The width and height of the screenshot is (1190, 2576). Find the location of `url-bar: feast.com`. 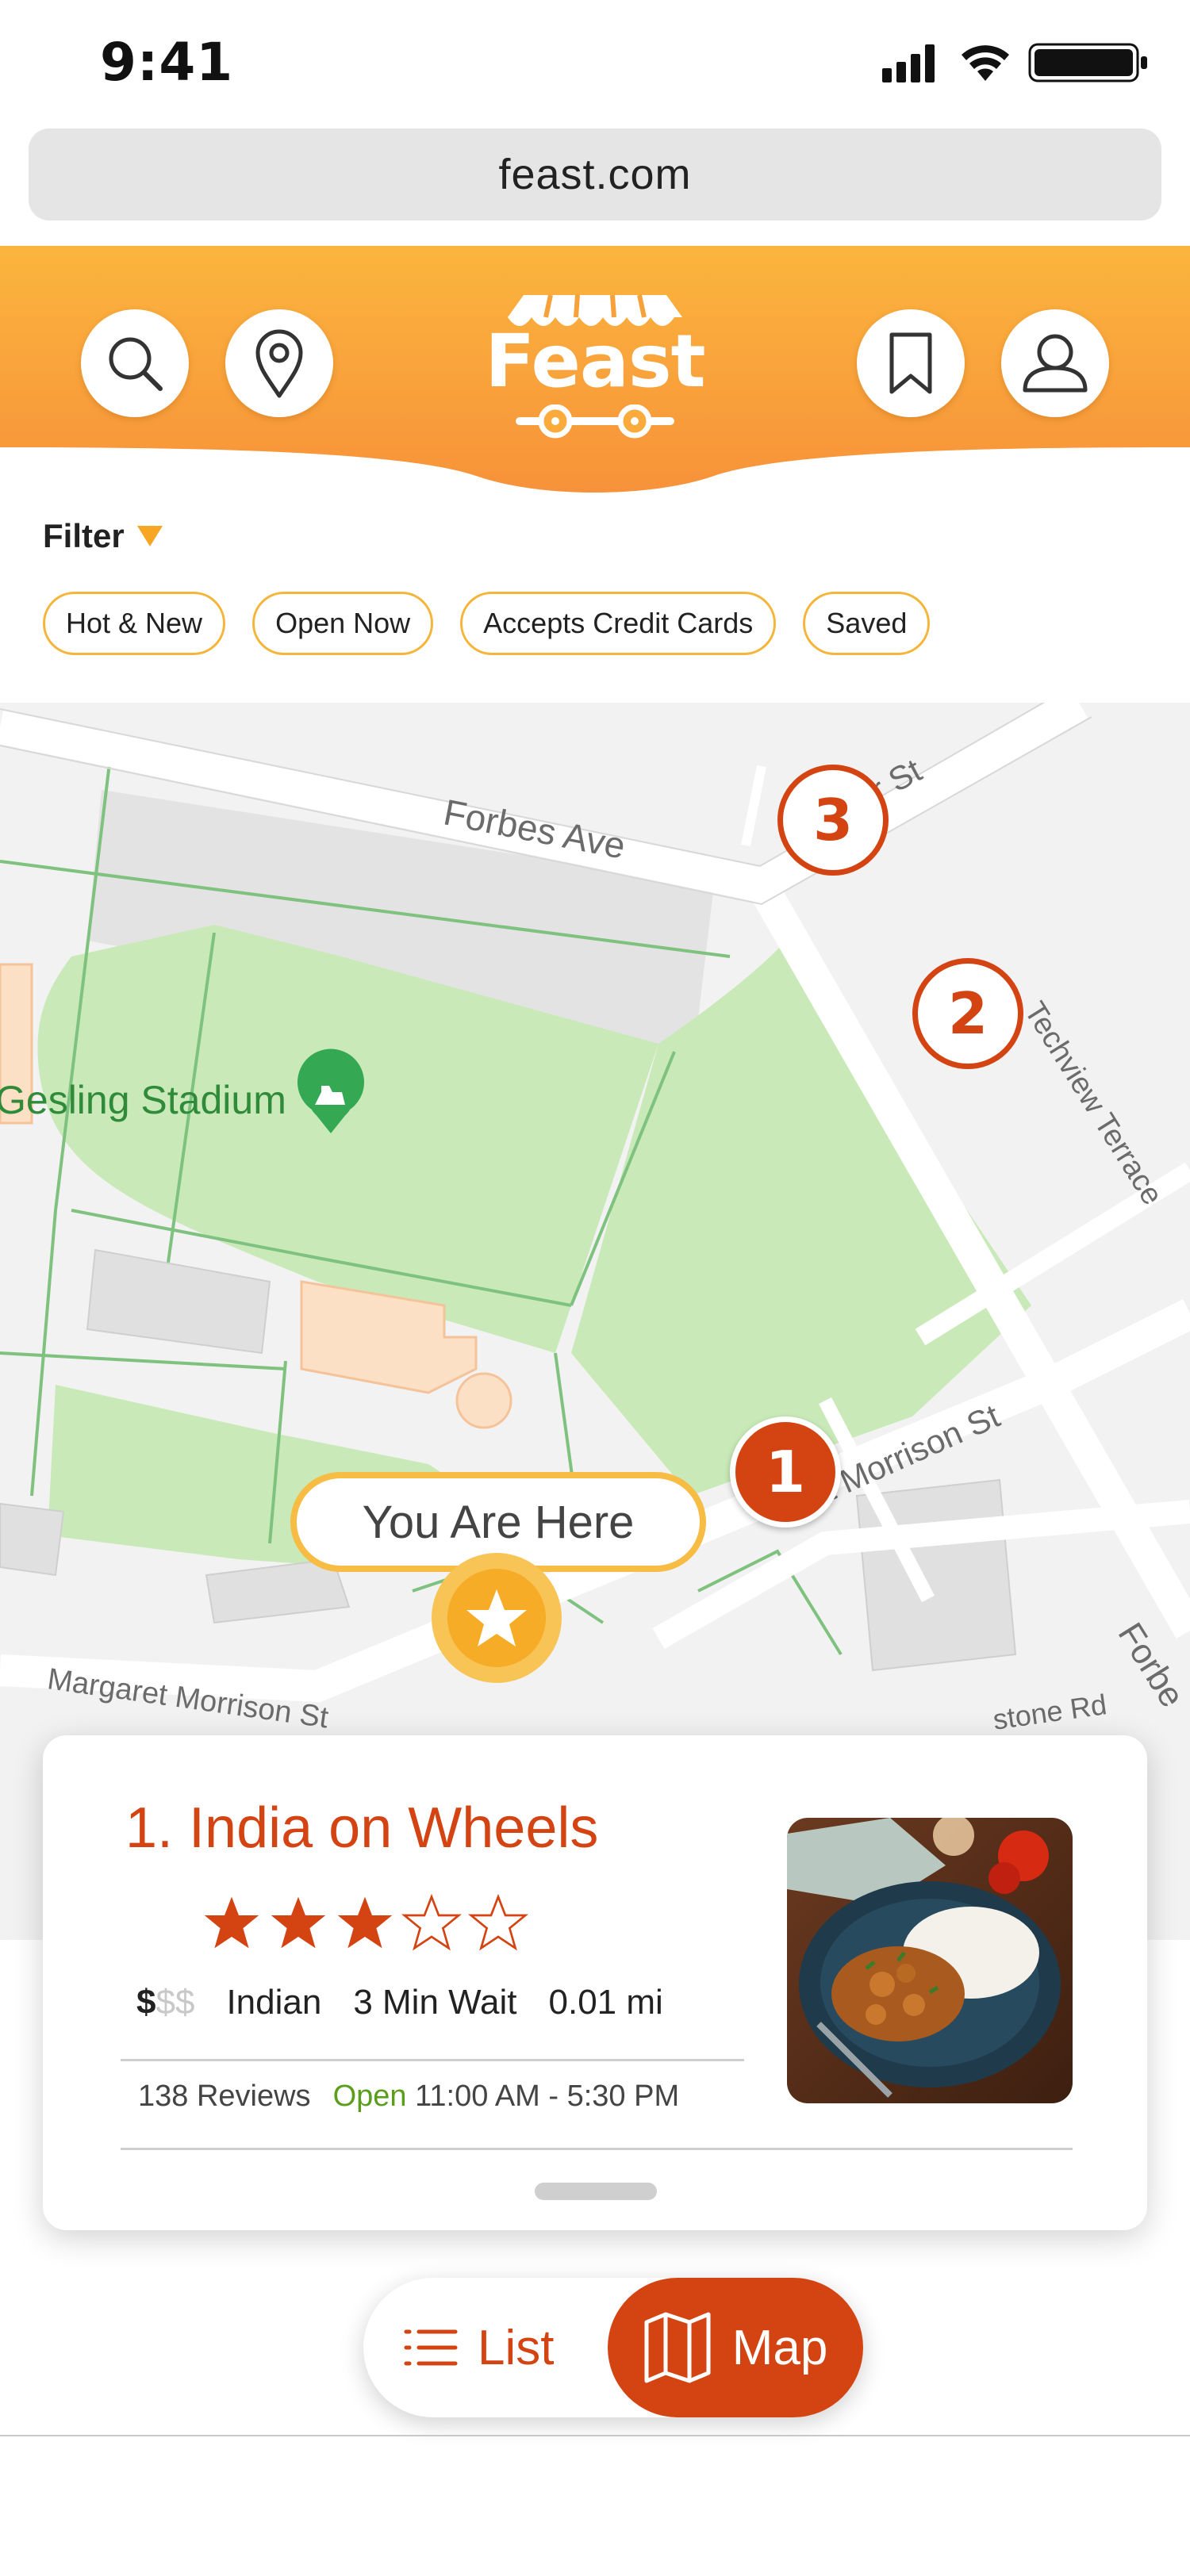

url-bar: feast.com is located at coordinates (595, 174).